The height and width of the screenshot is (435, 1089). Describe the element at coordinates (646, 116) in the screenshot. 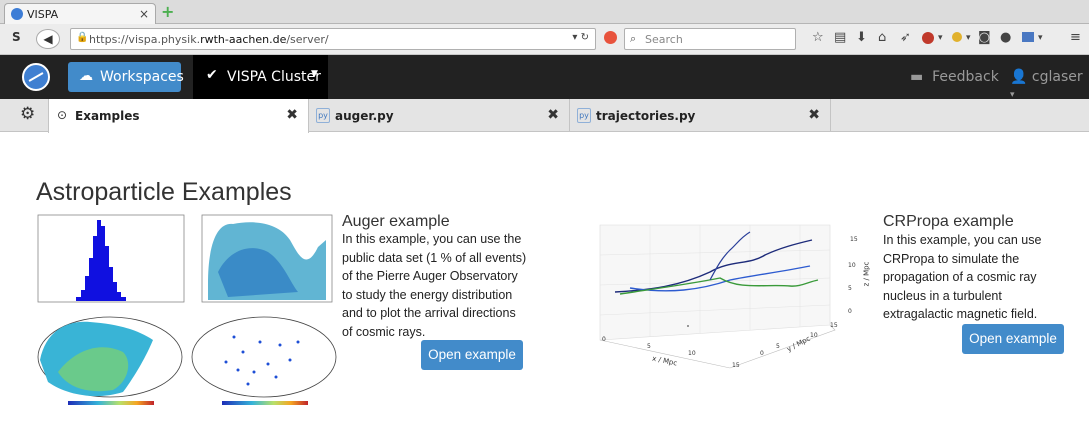

I see `tab-trajectories-label: trajectories.py` at that location.